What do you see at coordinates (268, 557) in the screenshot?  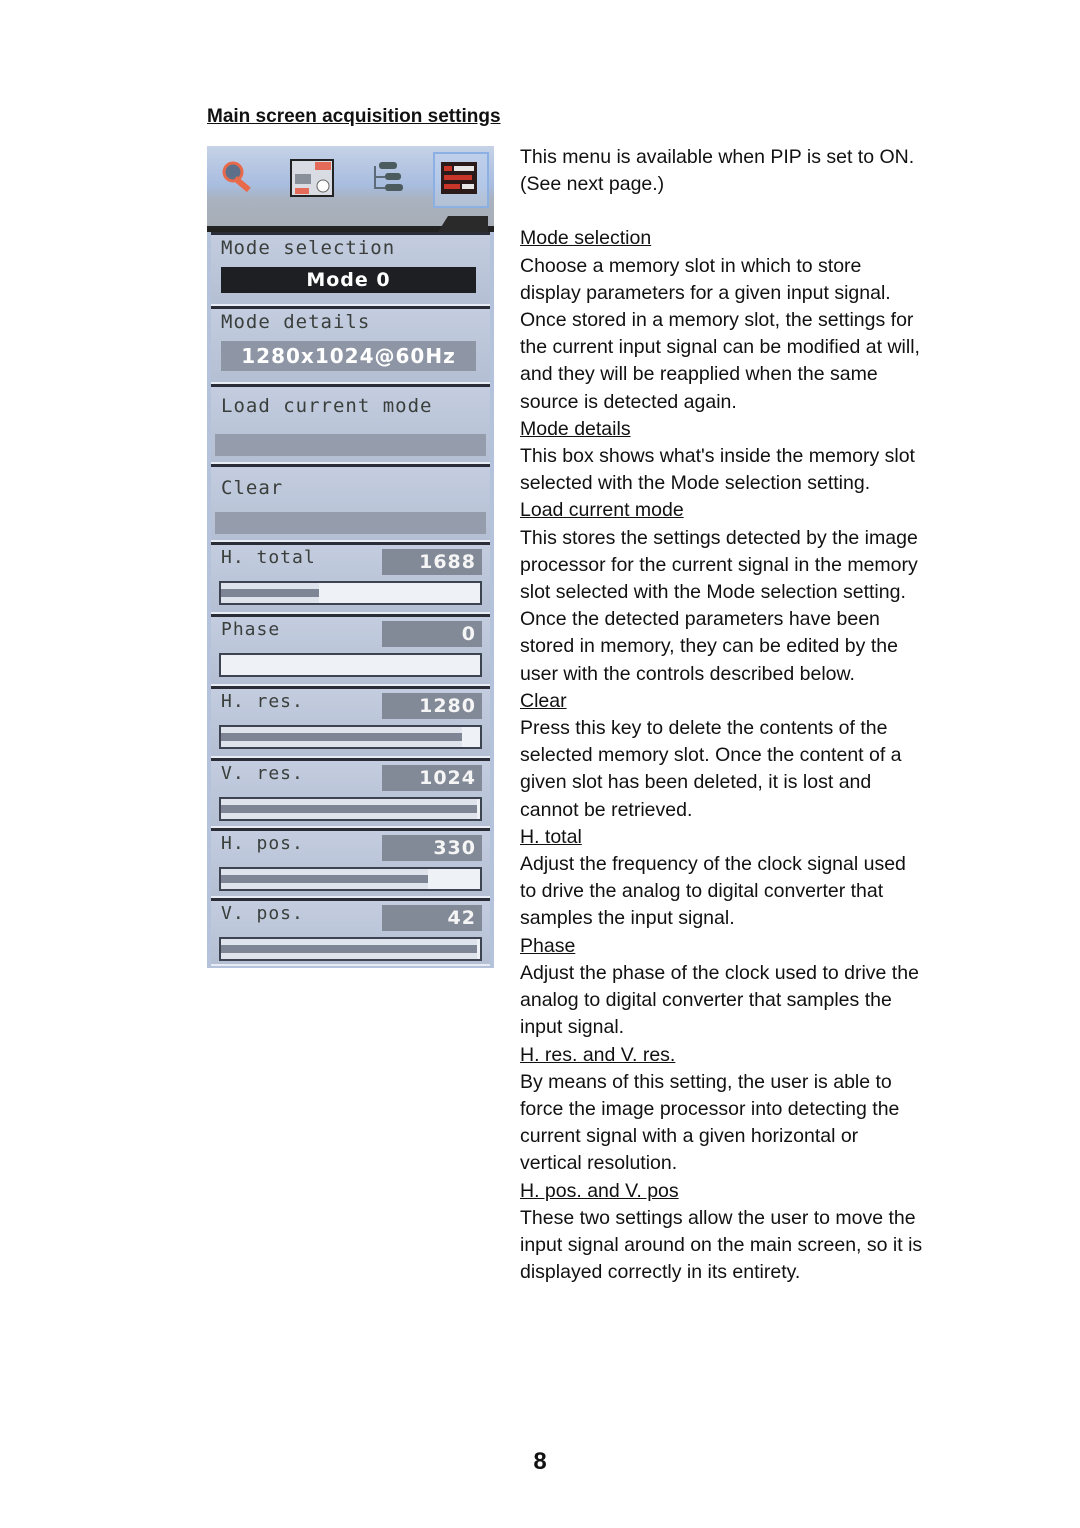 I see `h-total-label: H. total` at bounding box center [268, 557].